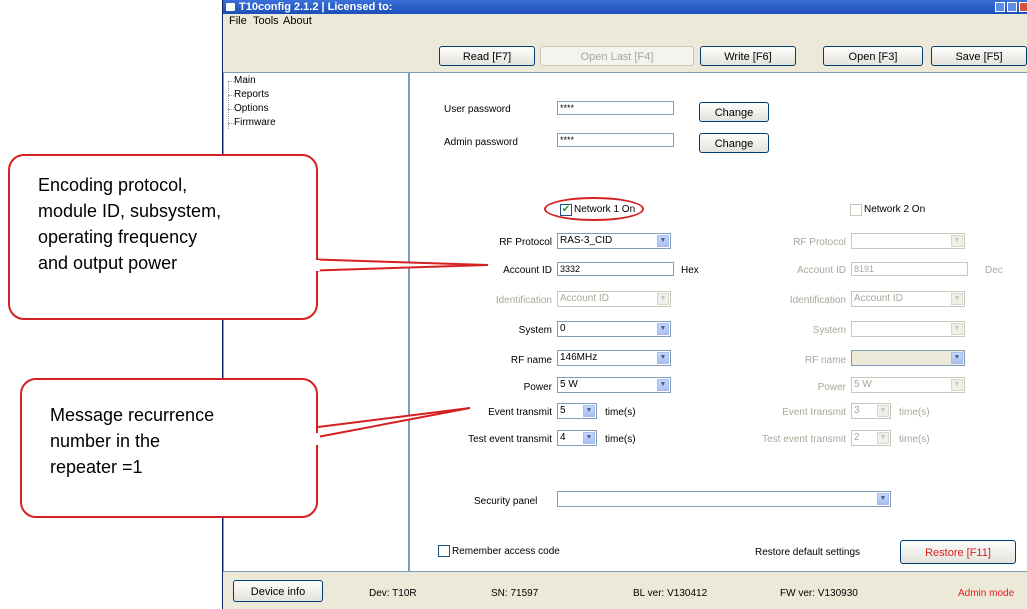 This screenshot has width=1027, height=609. What do you see at coordinates (132, 415) in the screenshot?
I see `callout-text-line: Message recurrence` at bounding box center [132, 415].